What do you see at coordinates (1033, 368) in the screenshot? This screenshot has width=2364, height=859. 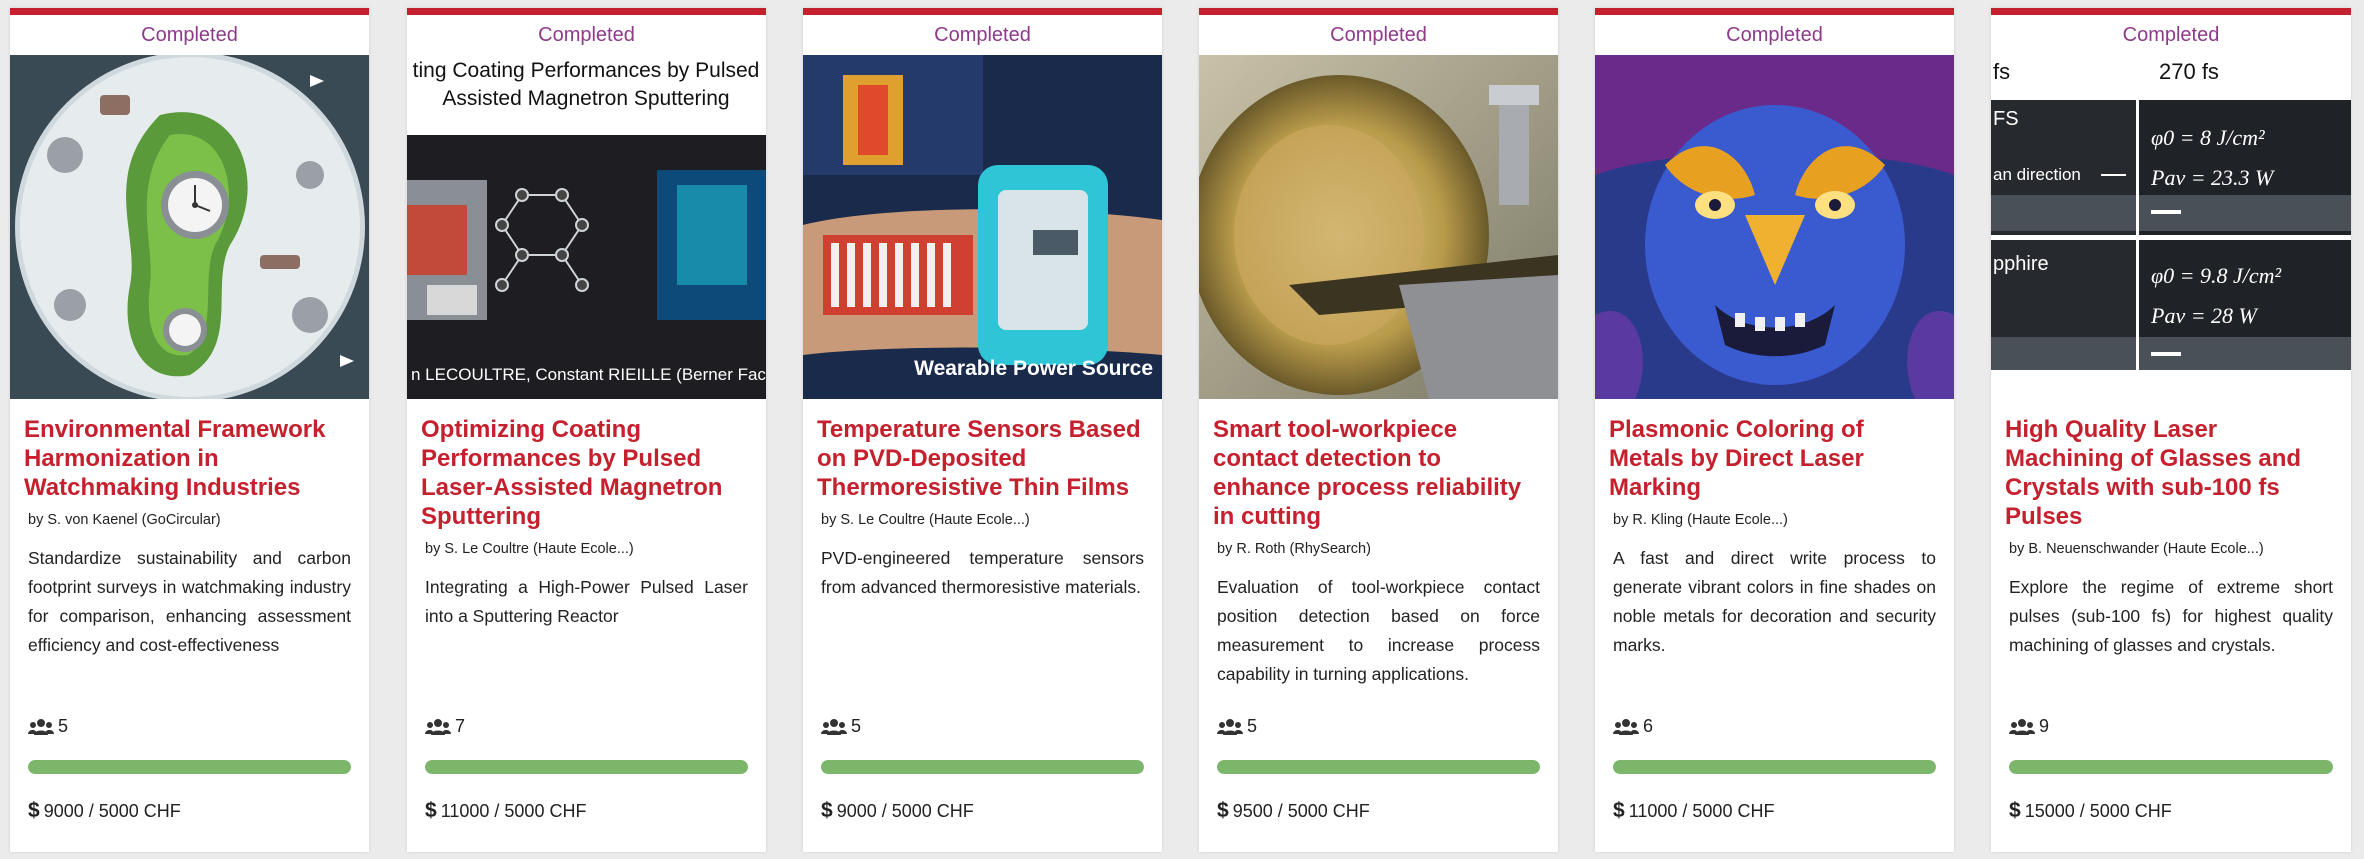 I see `image-caption: Wearable Power Source` at bounding box center [1033, 368].